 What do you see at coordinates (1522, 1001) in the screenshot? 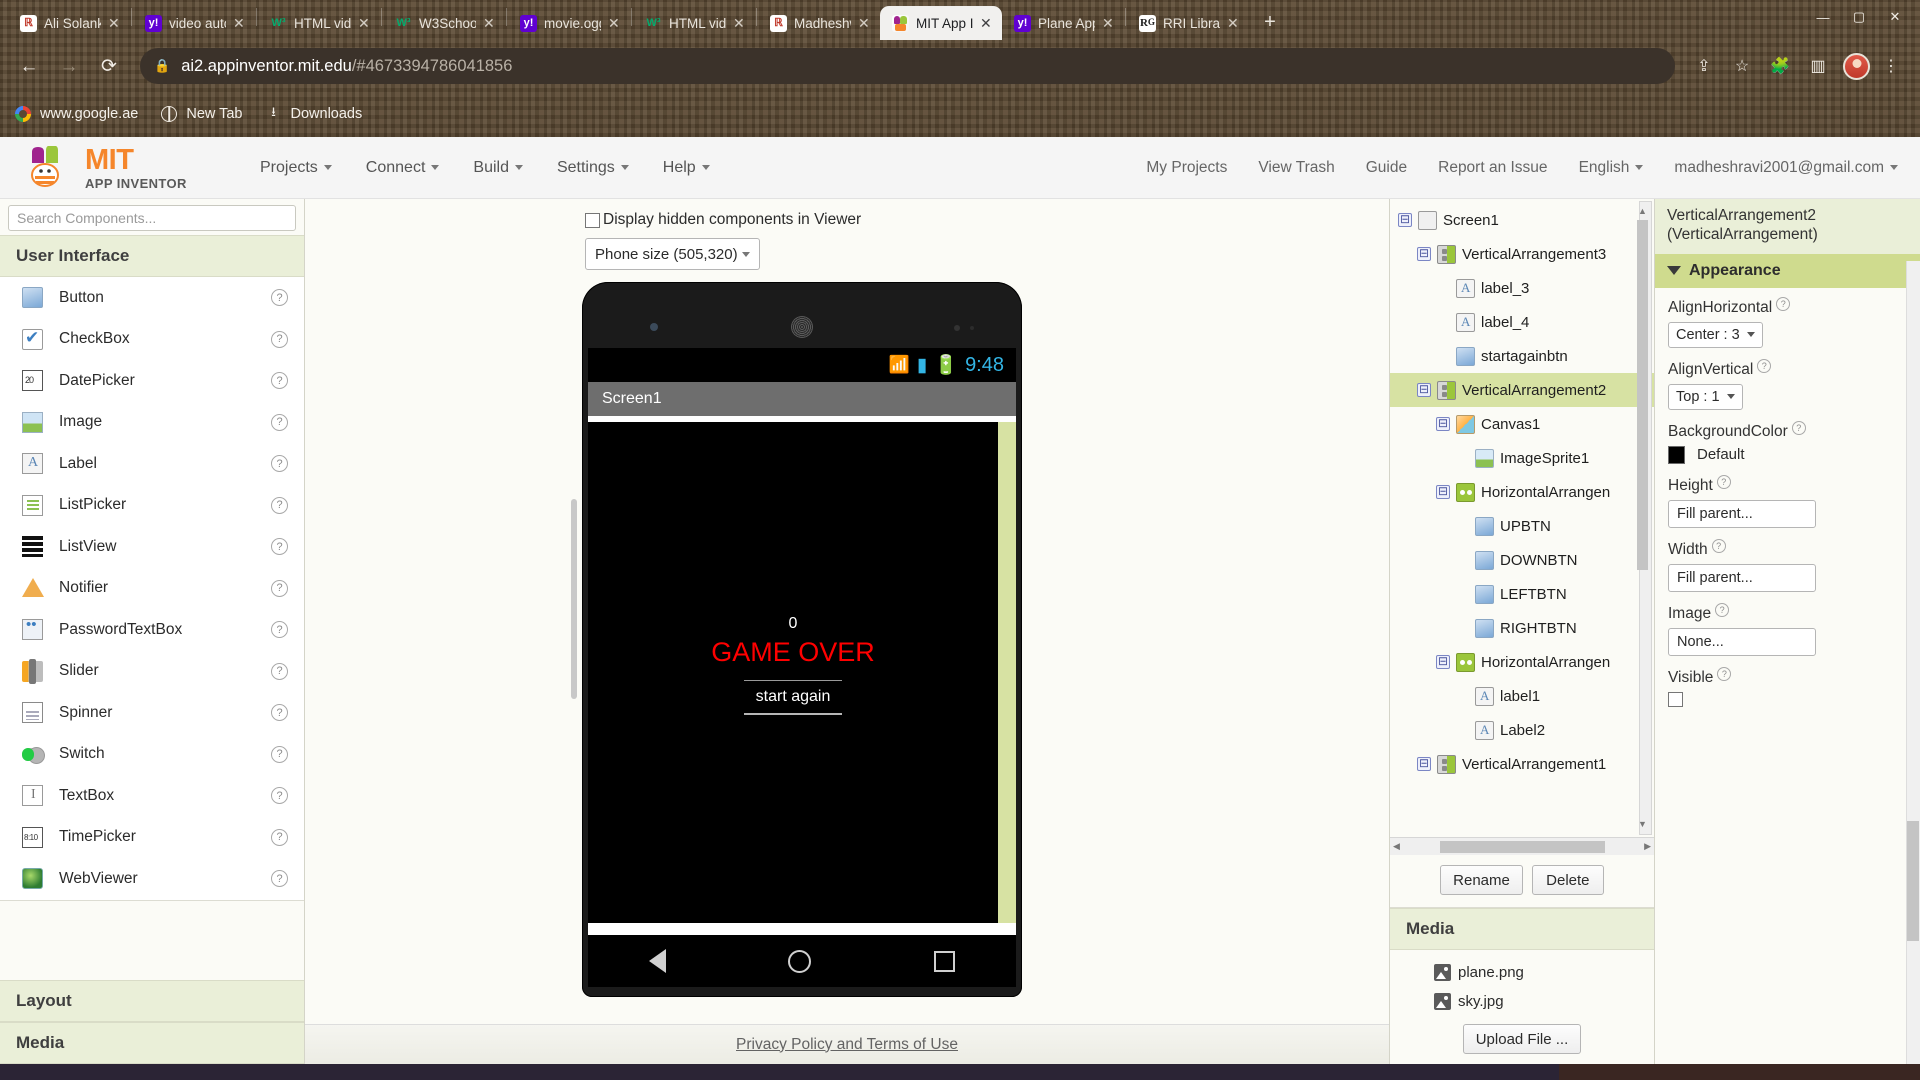
I see `media-file-sky: sky.jpg` at bounding box center [1522, 1001].